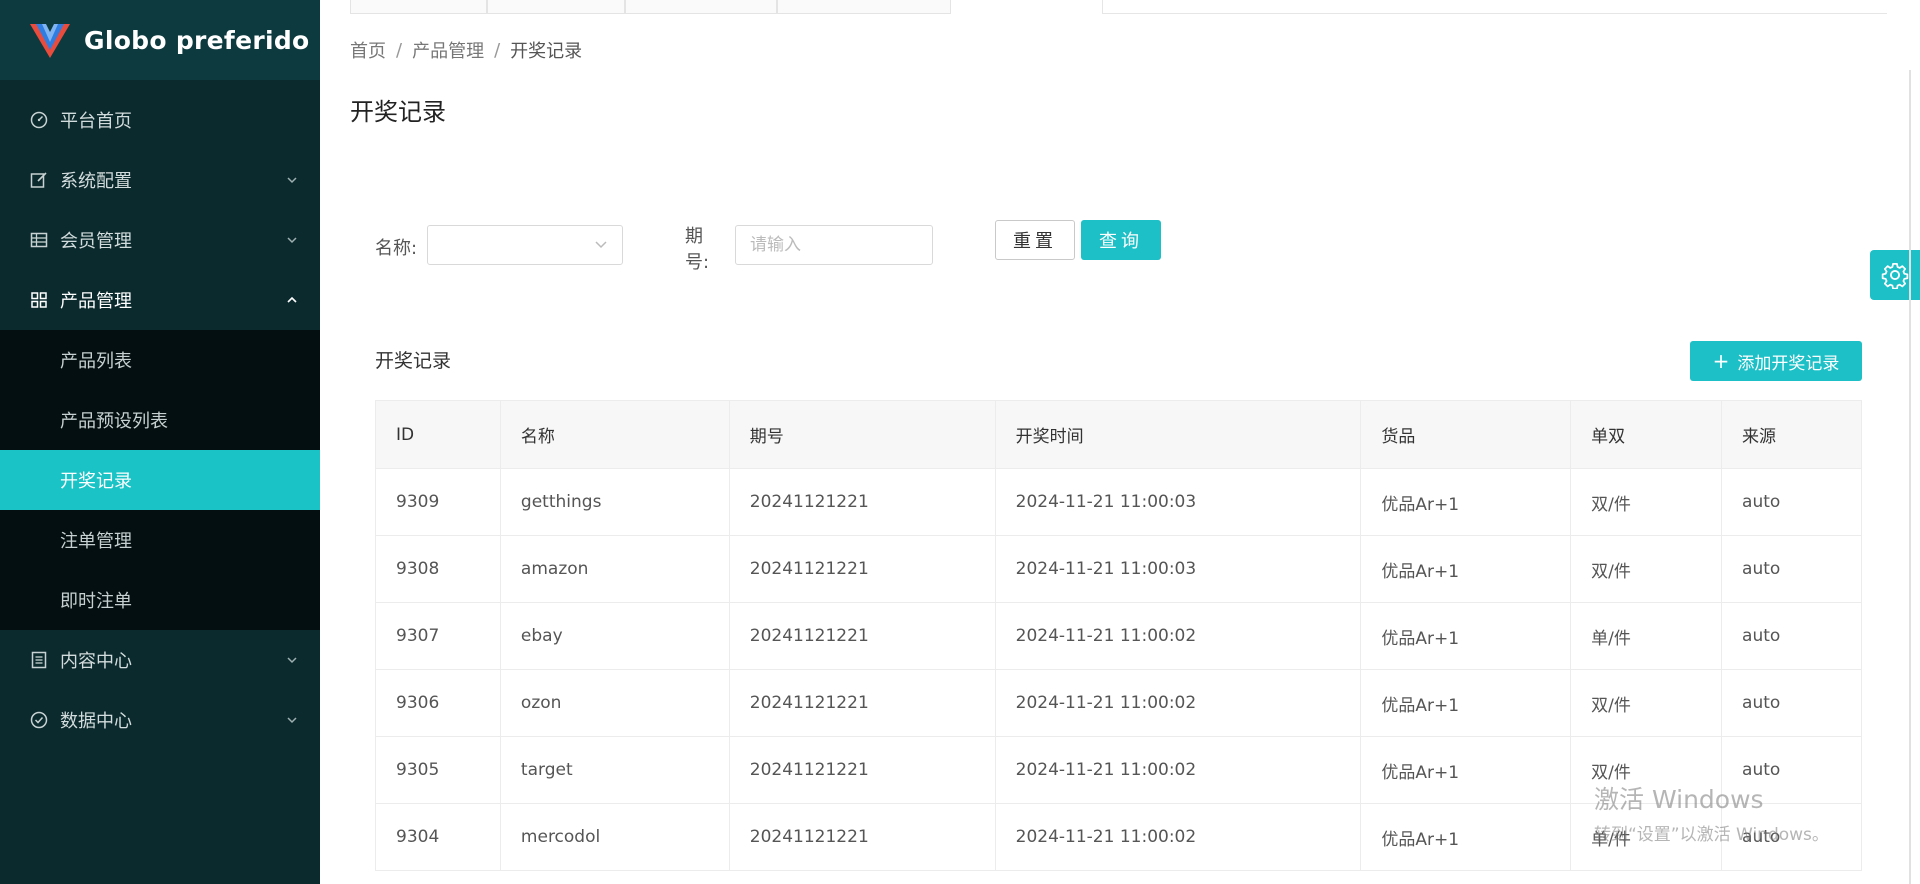  What do you see at coordinates (160, 720) in the screenshot?
I see `sidebar-item-data-center: 数据中心` at bounding box center [160, 720].